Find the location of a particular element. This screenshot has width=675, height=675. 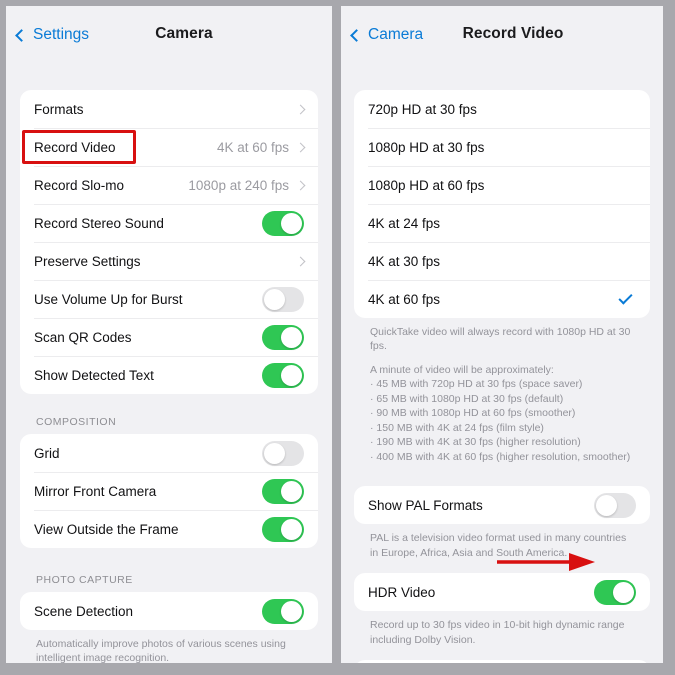

toggle-hdr-video is located at coordinates (615, 592).